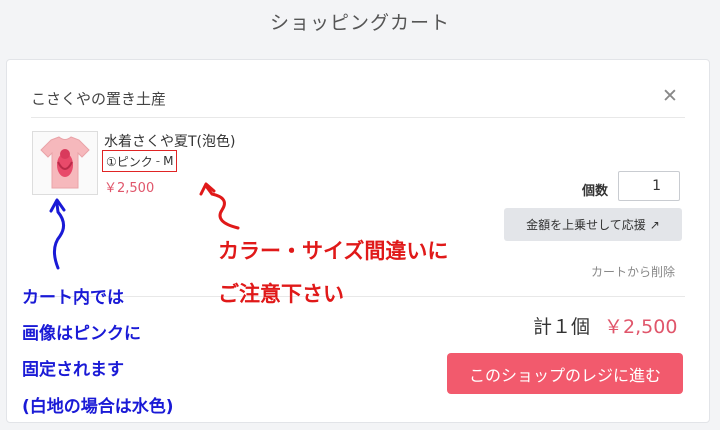 The image size is (720, 430). What do you see at coordinates (641, 327) in the screenshot?
I see `total-price: ￥2,500` at bounding box center [641, 327].